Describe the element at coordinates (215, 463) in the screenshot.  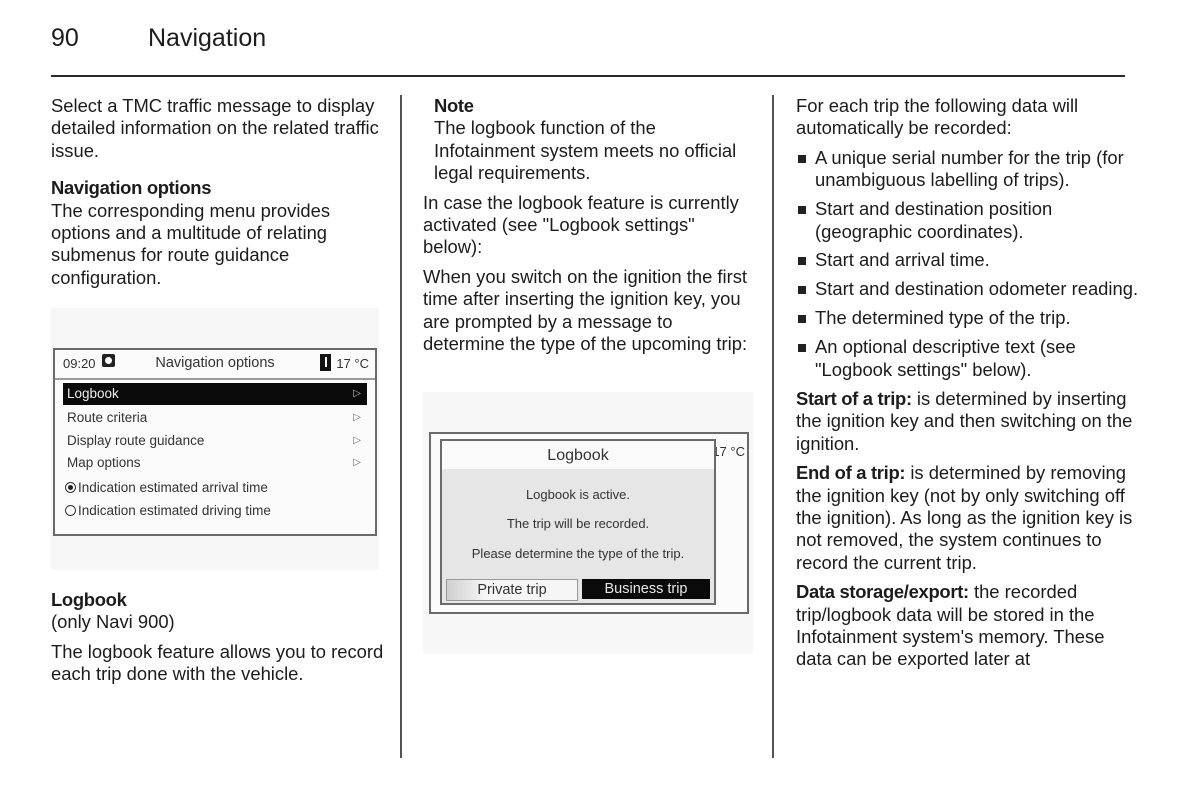
I see `menu-item-map-options: Map options ▷` at that location.